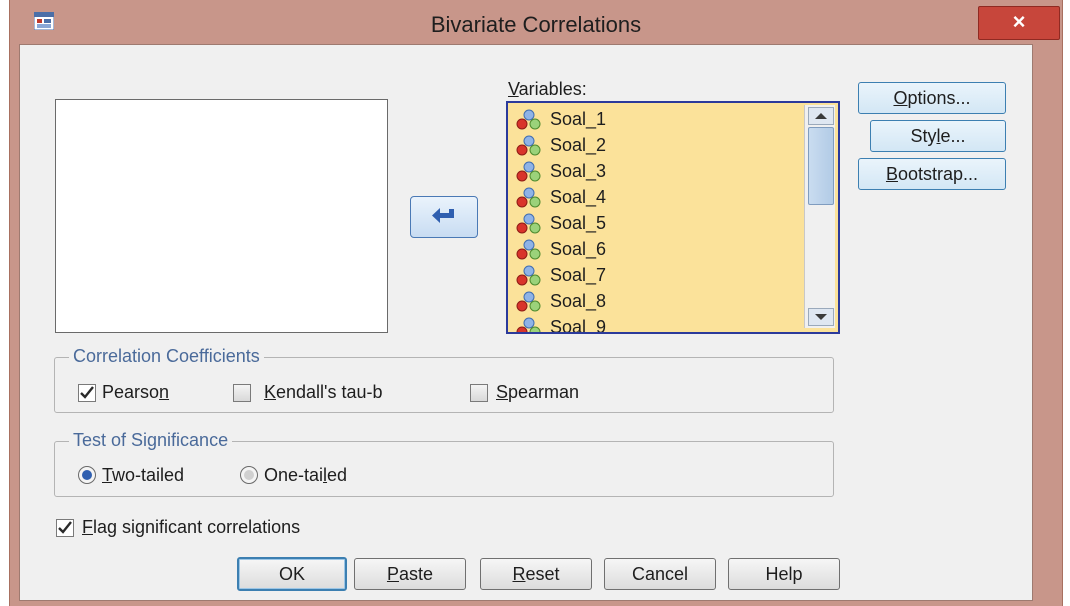 This screenshot has height=606, width=1070. I want to click on variable-name: Soal_8, so click(578, 301).